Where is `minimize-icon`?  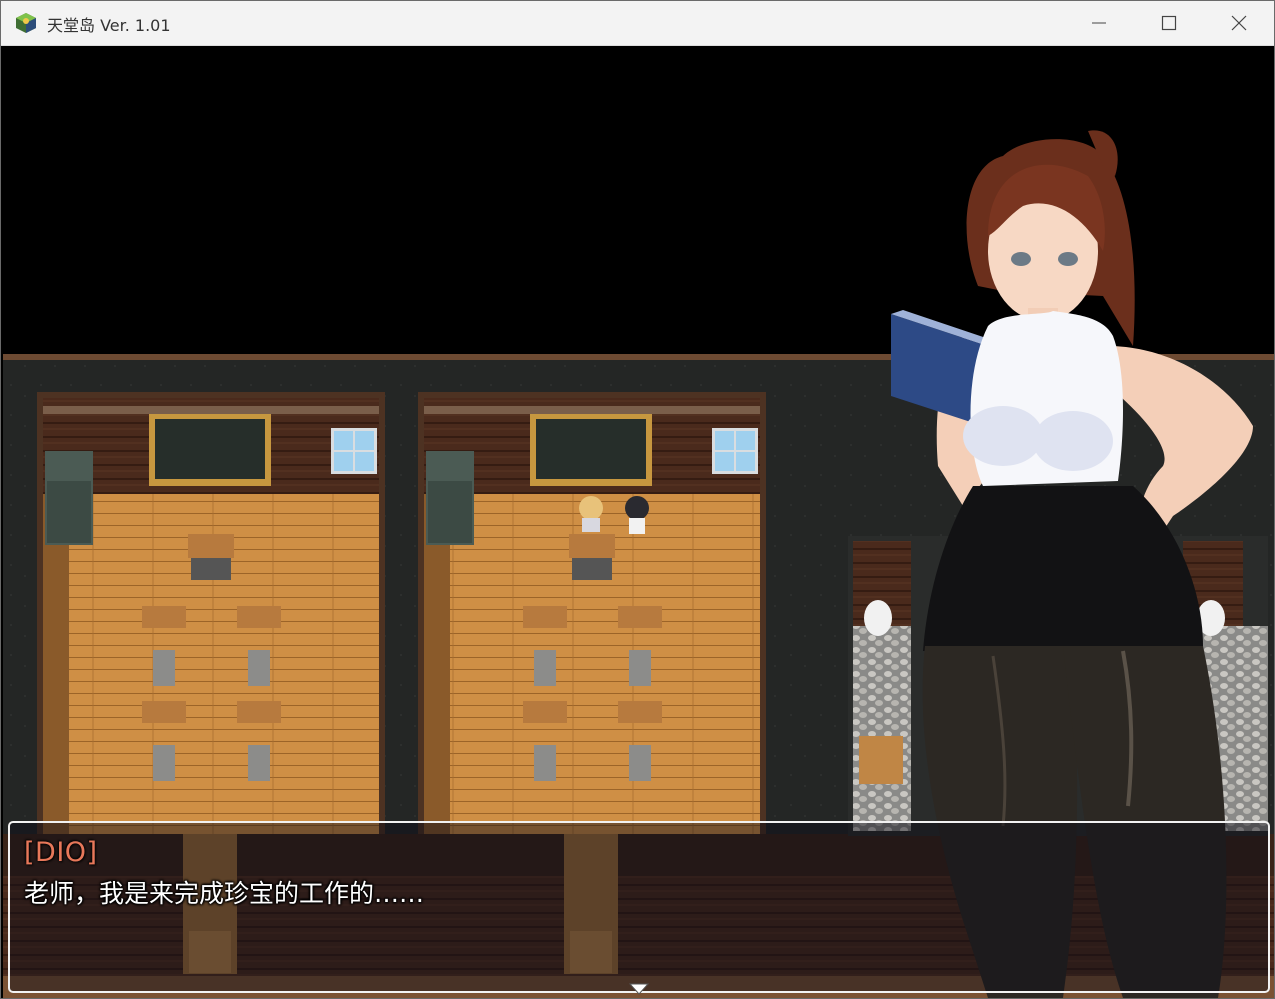
minimize-icon is located at coordinates (1099, 23).